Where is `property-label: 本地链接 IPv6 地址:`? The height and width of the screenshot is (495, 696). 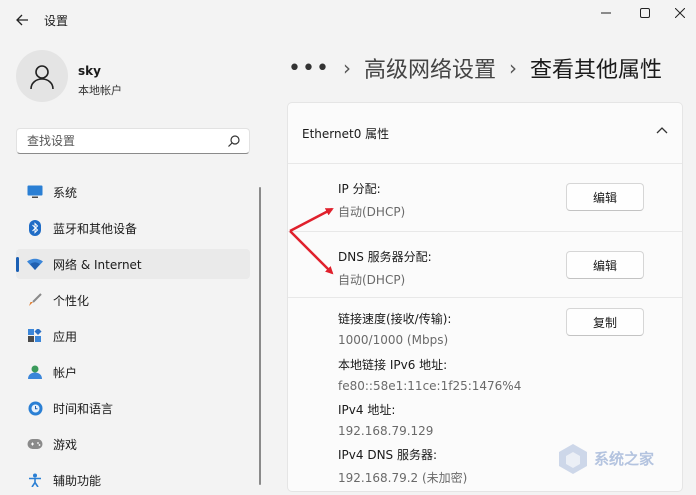 property-label: 本地链接 IPv6 地址: is located at coordinates (393, 365).